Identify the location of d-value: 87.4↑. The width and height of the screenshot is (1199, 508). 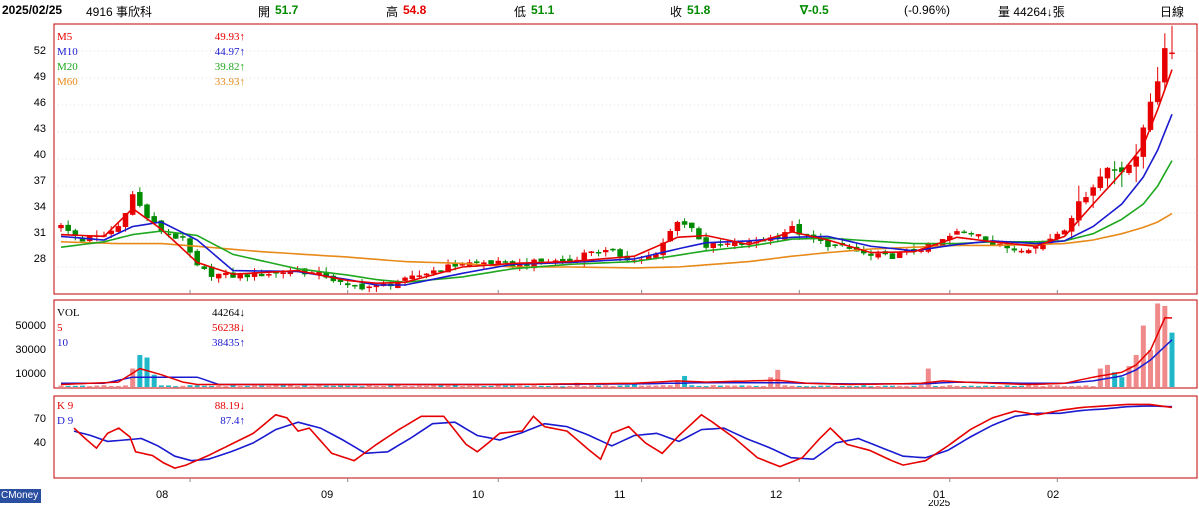
(232, 421).